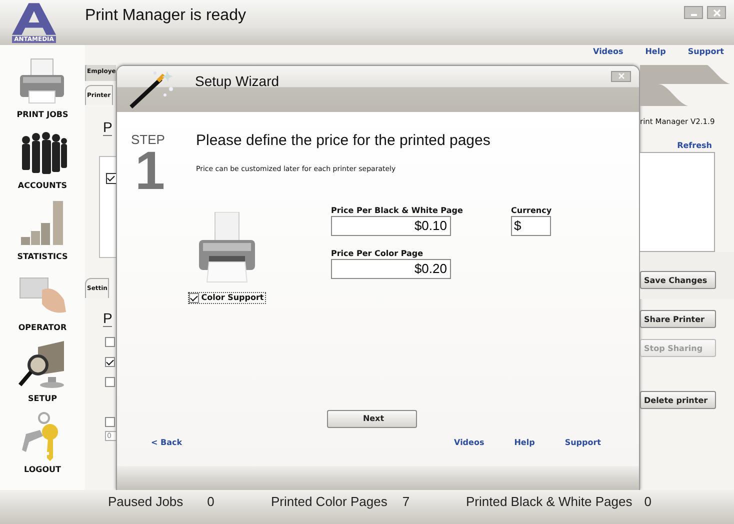 The image size is (734, 524). Describe the element at coordinates (391, 226) in the screenshot. I see `price-field: $0.10` at that location.